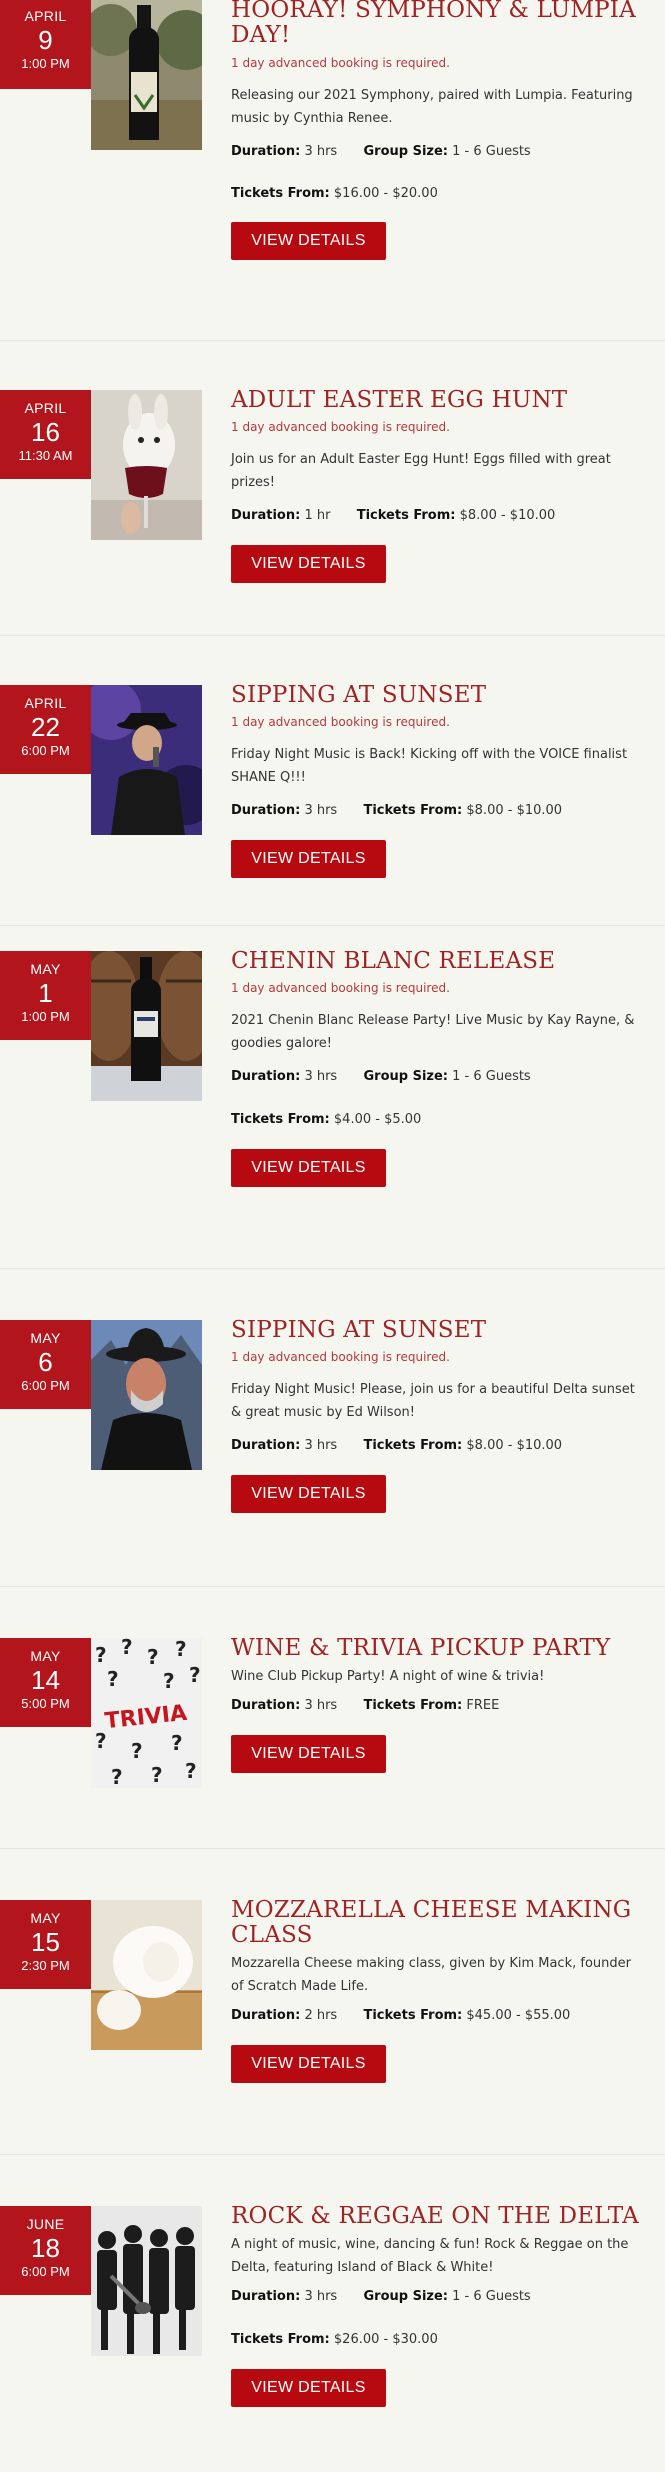  What do you see at coordinates (438, 2216) in the screenshot?
I see `event-title: ROCK & REGGAE ON THE DELTA` at bounding box center [438, 2216].